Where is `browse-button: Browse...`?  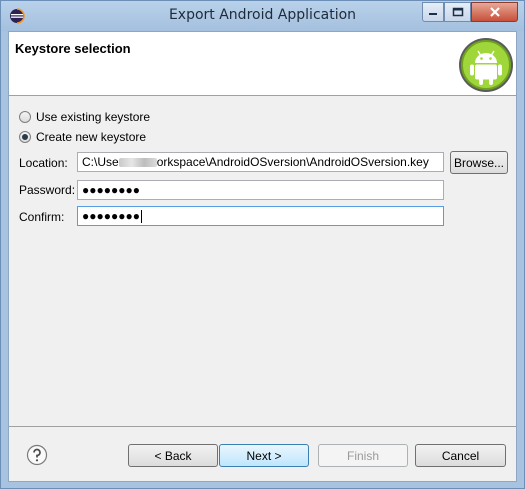
browse-button: Browse... is located at coordinates (479, 162).